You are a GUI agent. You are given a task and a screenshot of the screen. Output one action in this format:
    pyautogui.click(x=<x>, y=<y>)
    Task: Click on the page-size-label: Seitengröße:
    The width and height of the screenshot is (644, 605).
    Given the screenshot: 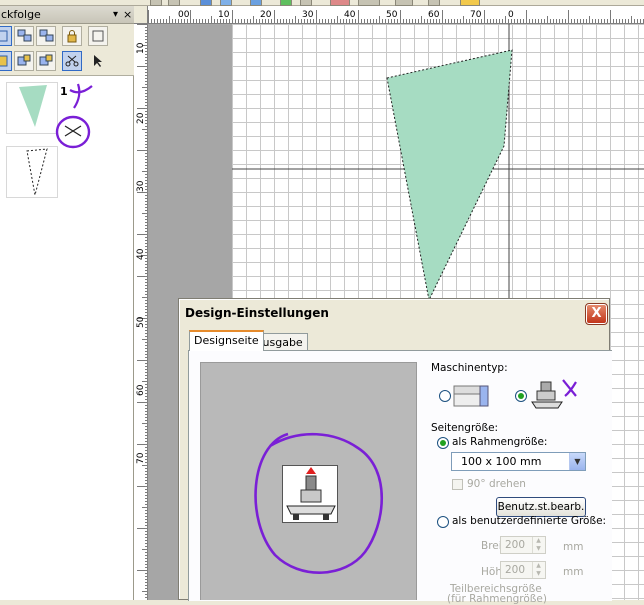 What is the action you would take?
    pyautogui.click(x=465, y=428)
    